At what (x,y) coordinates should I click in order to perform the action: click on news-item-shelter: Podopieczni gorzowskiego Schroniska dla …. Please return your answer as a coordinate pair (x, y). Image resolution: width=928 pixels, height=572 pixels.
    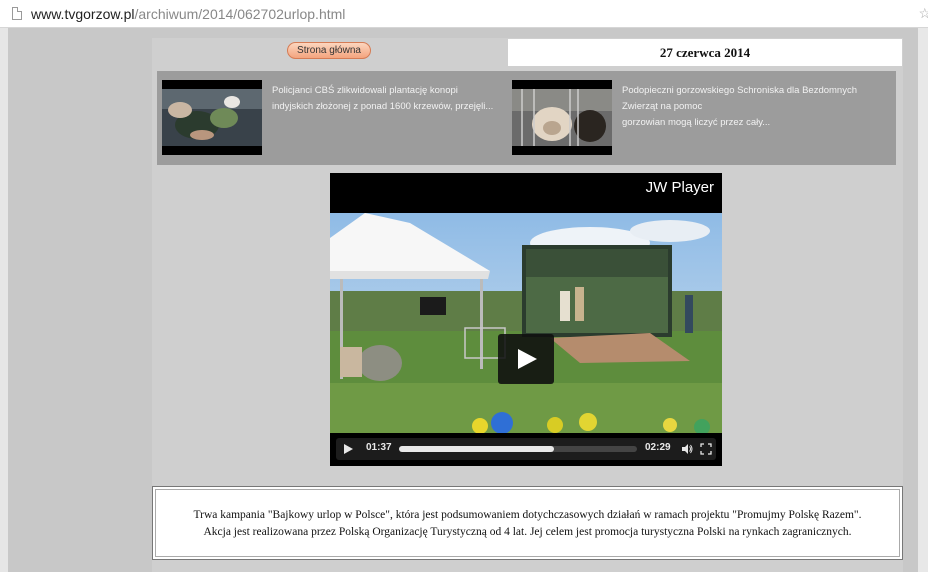
    Looking at the image, I should click on (702, 118).